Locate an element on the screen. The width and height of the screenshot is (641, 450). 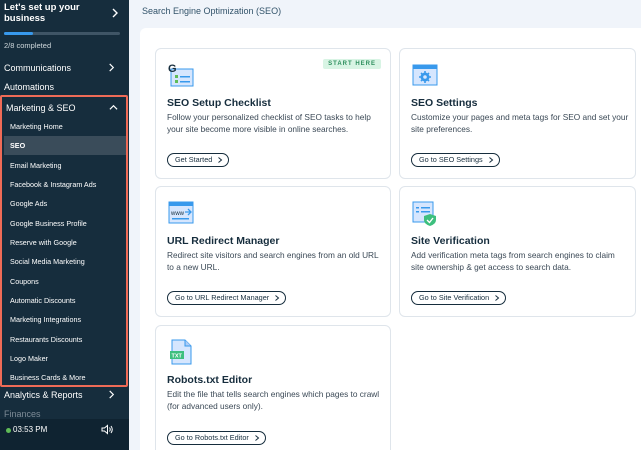
card-title: Site Verification is located at coordinates (450, 241).